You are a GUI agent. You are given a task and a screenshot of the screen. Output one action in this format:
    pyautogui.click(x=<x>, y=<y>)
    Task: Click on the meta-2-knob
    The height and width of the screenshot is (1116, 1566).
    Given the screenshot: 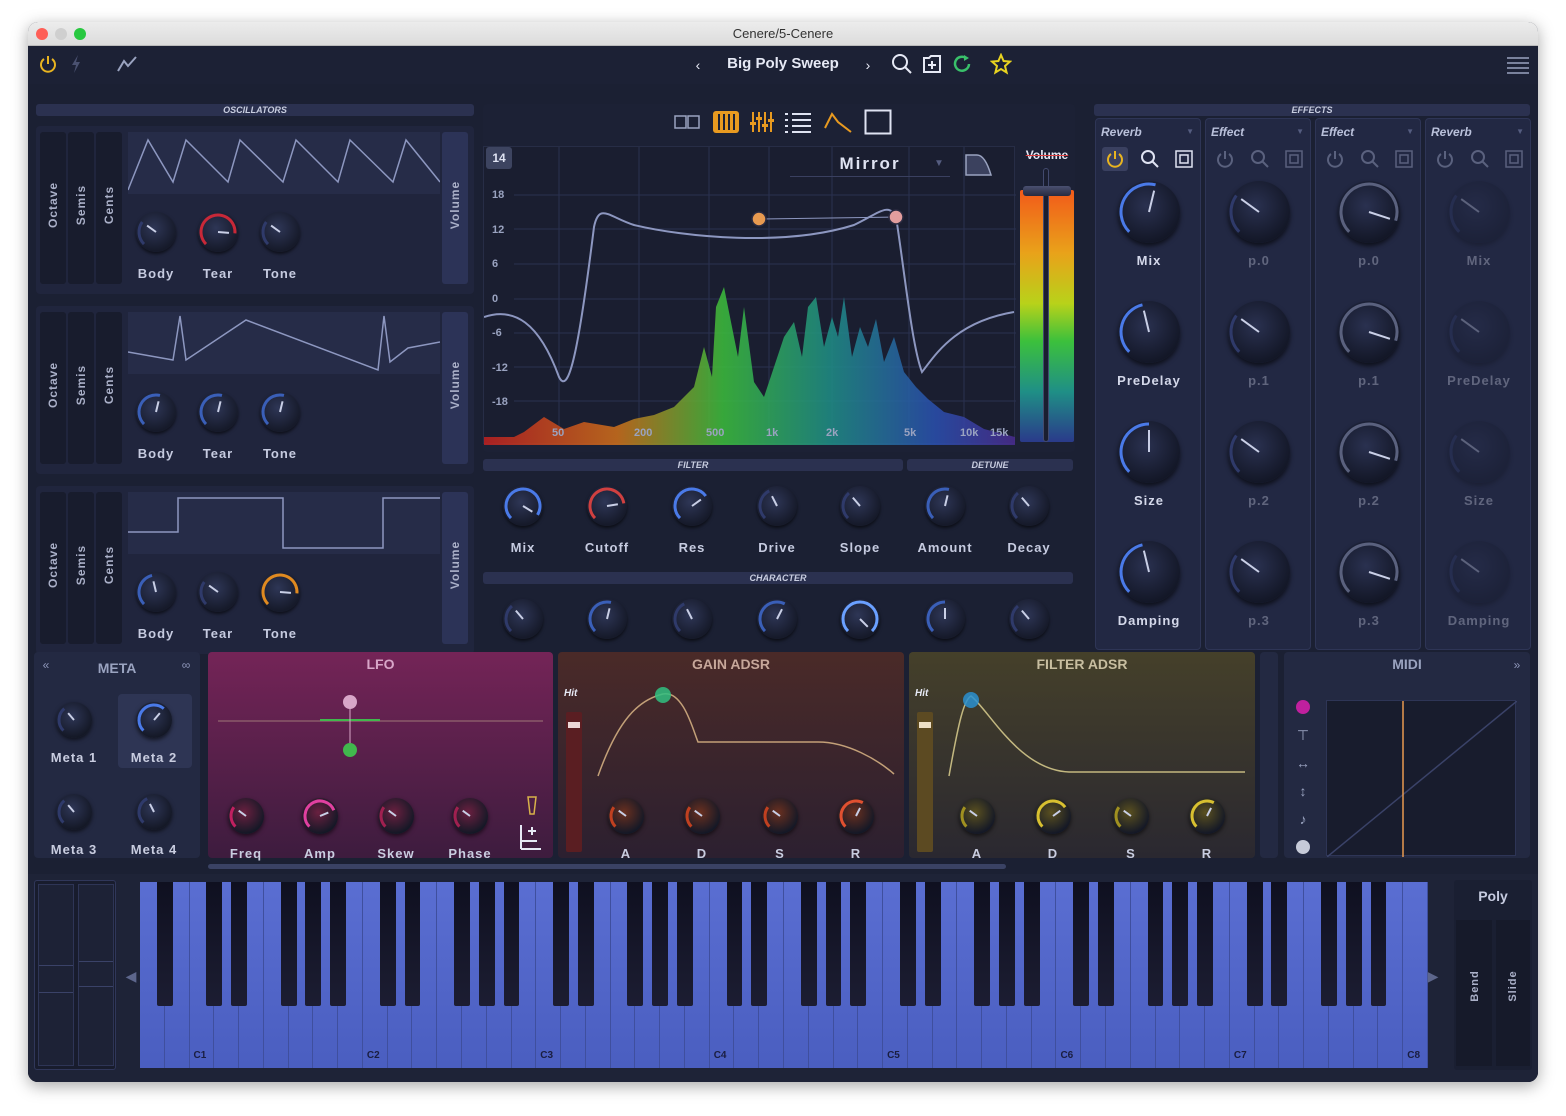 What is the action you would take?
    pyautogui.click(x=154, y=720)
    